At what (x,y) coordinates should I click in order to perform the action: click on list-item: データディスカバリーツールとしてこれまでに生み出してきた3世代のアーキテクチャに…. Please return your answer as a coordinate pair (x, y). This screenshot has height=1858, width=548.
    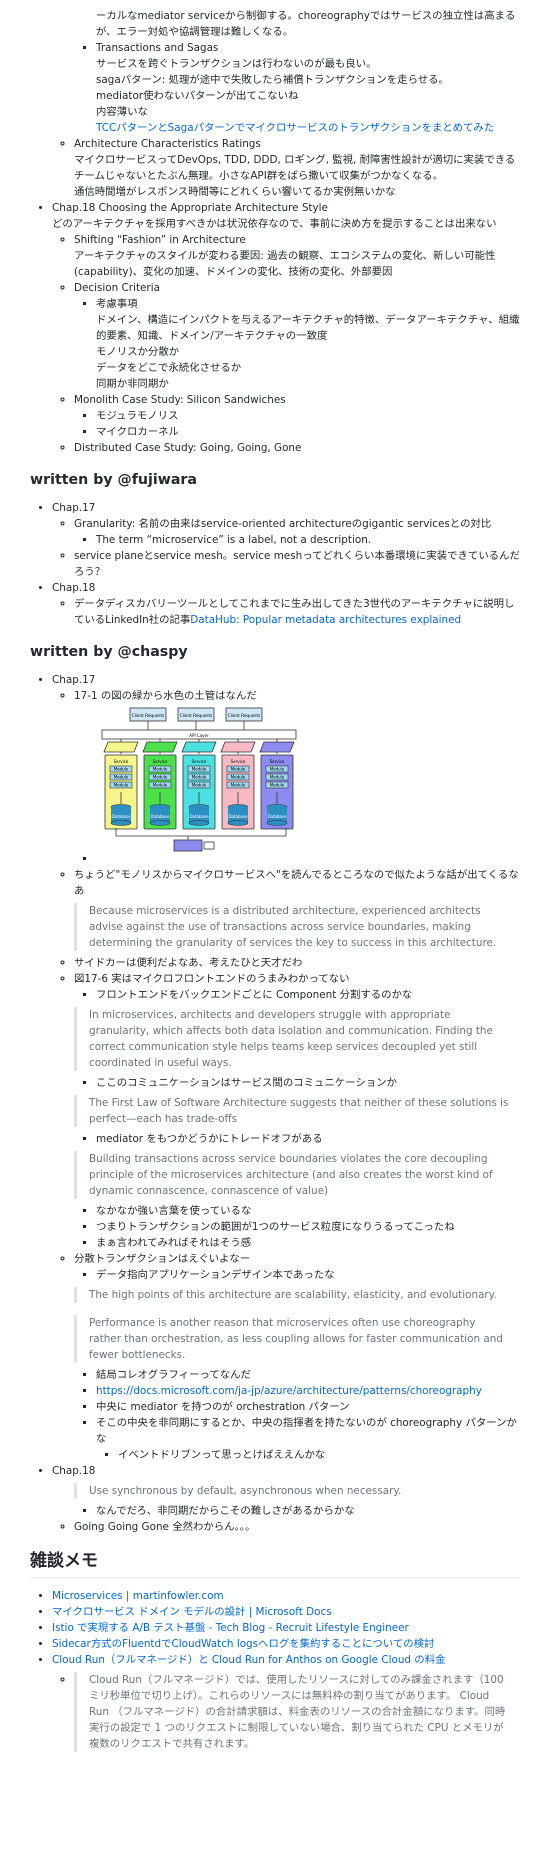
    Looking at the image, I should click on (297, 612).